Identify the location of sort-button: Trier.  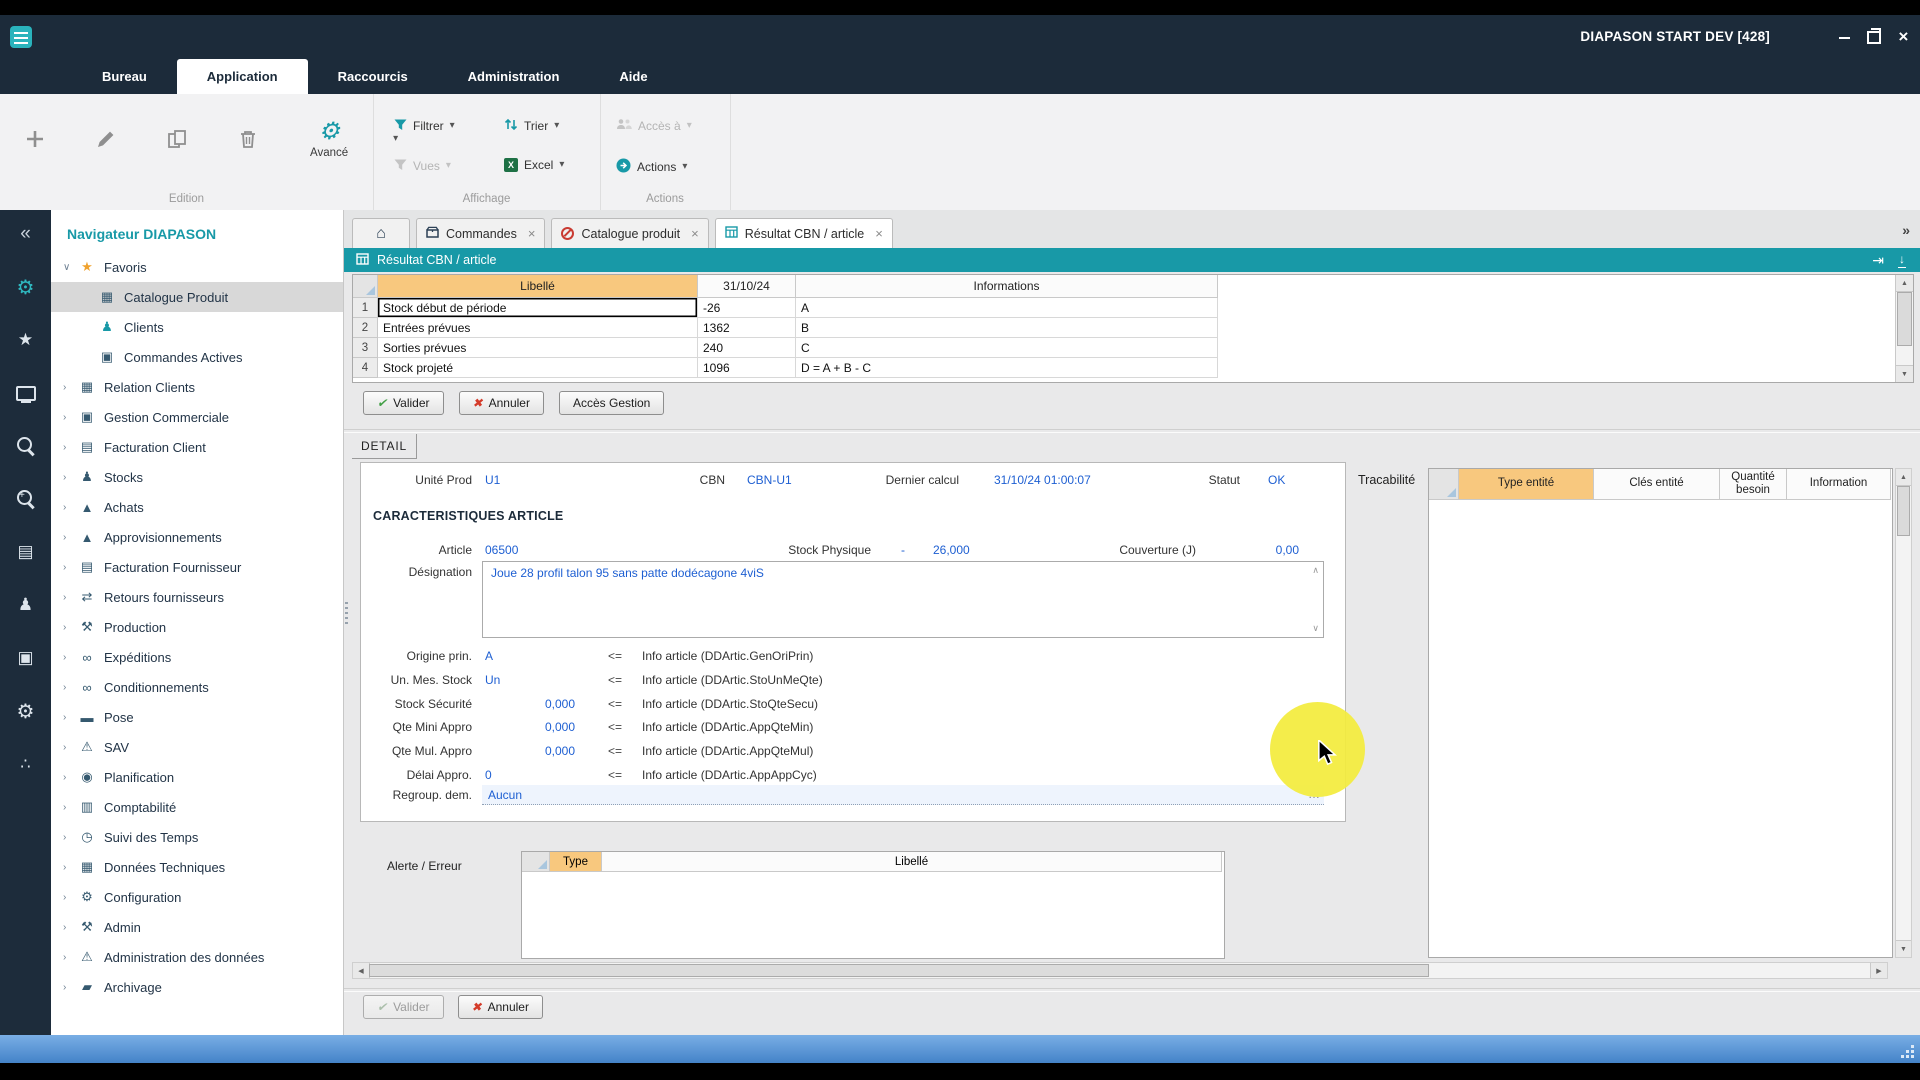
(531, 126).